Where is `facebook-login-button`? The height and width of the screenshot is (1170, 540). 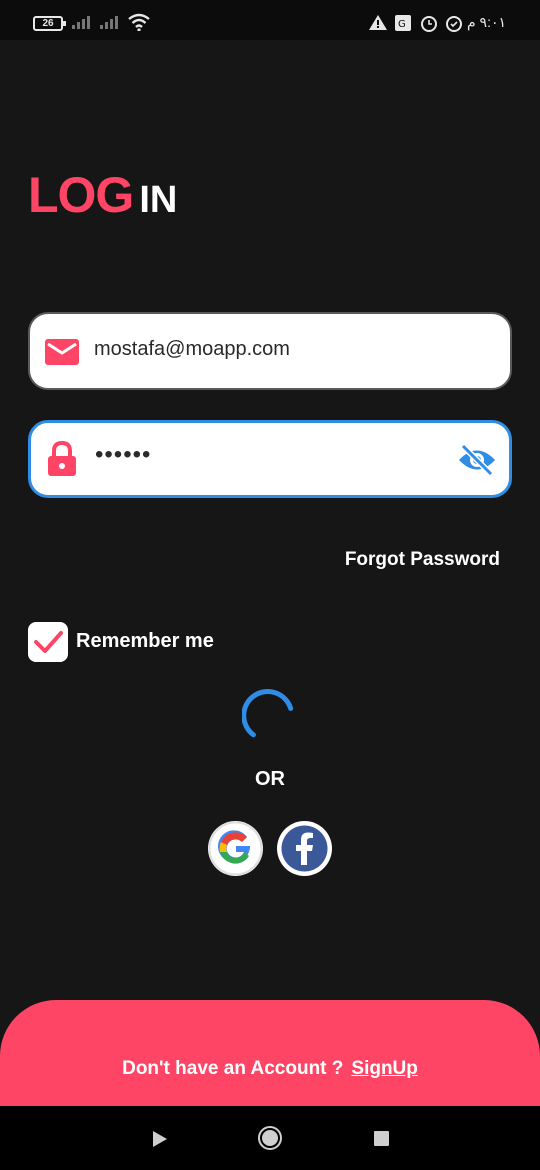 facebook-login-button is located at coordinates (304, 848).